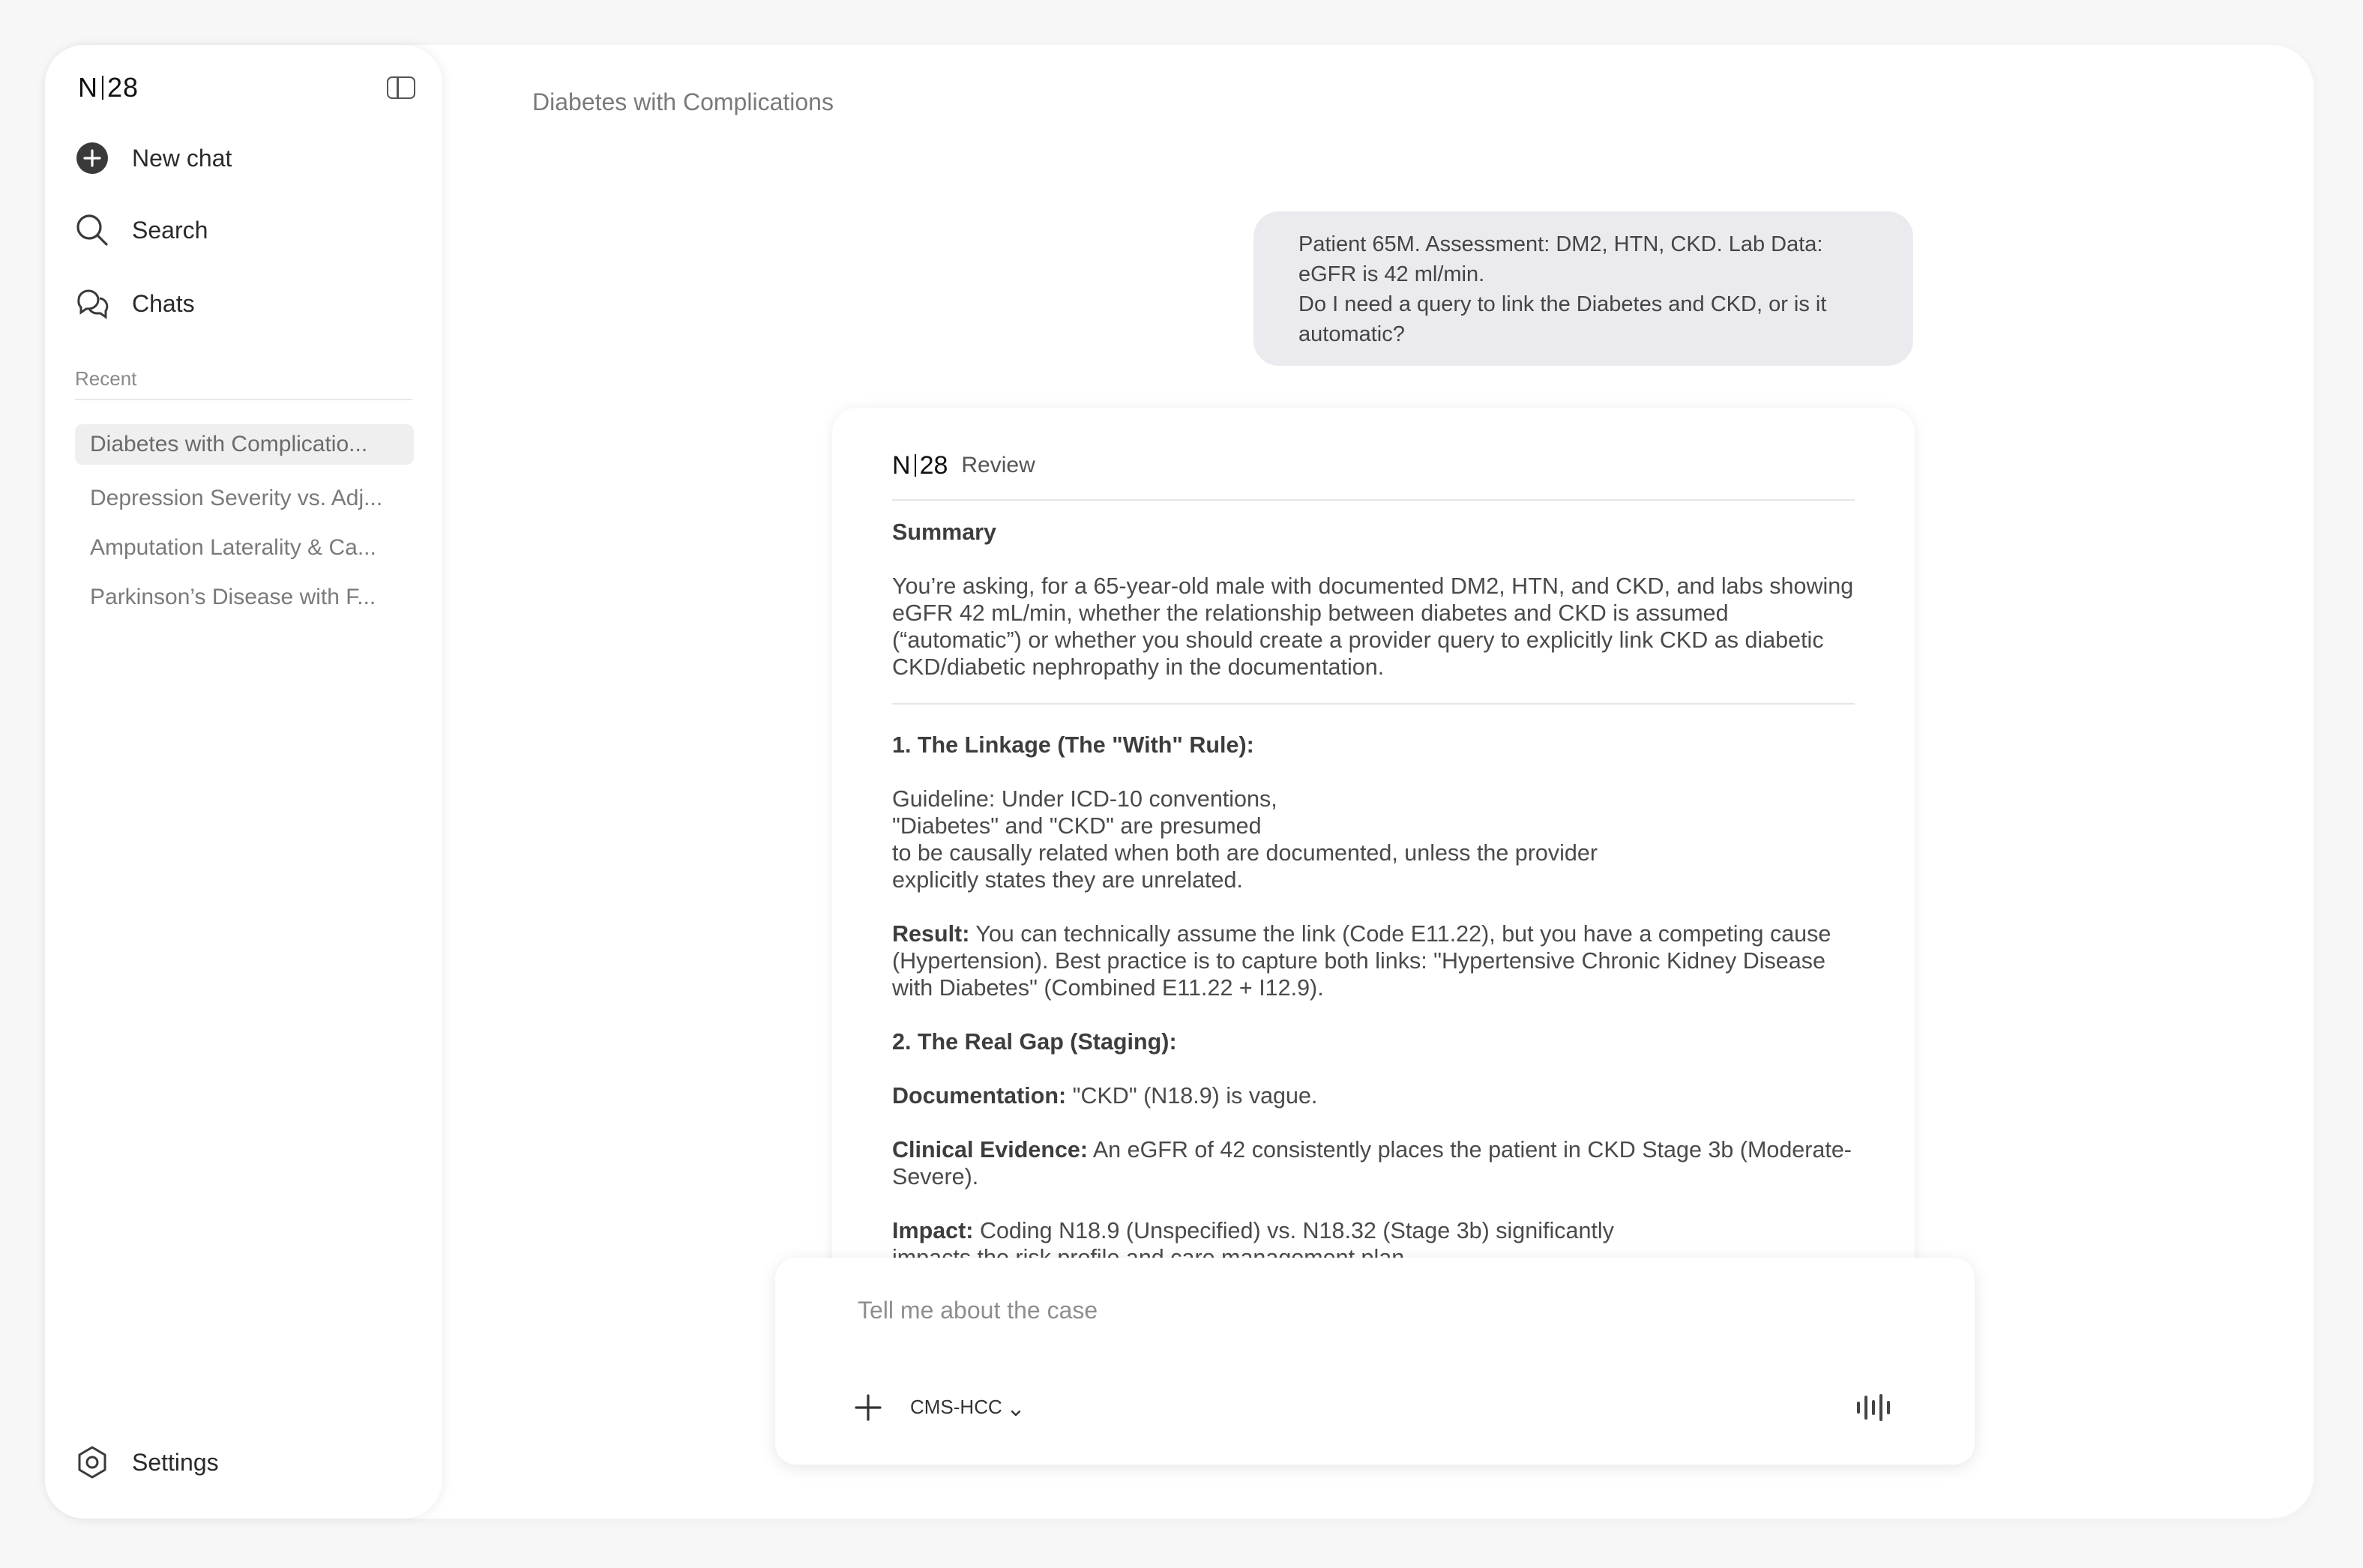  What do you see at coordinates (92, 158) in the screenshot?
I see `plus-circle-icon` at bounding box center [92, 158].